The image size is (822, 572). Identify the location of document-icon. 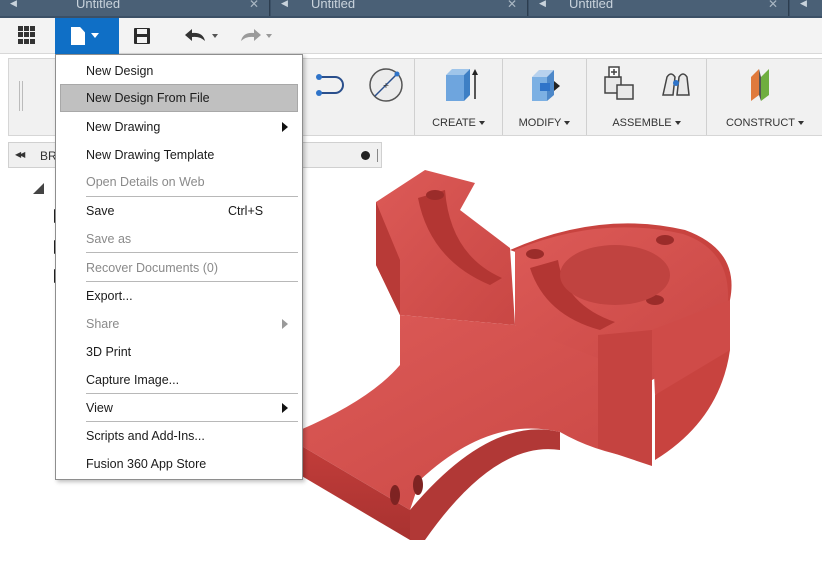
(78, 36).